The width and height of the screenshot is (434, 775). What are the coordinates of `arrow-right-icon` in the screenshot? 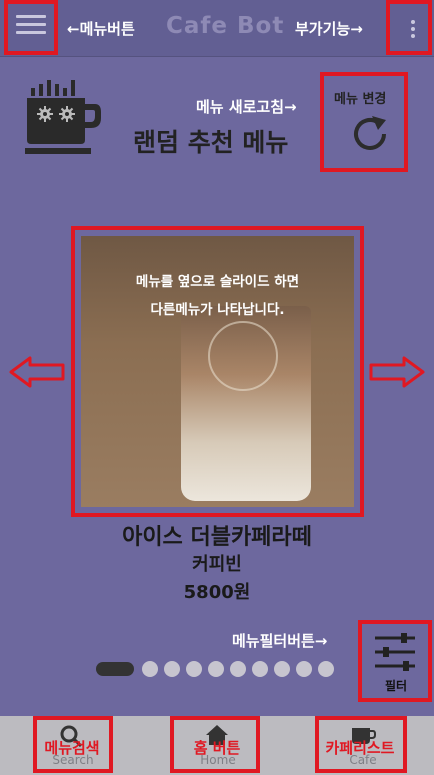 It's located at (397, 372).